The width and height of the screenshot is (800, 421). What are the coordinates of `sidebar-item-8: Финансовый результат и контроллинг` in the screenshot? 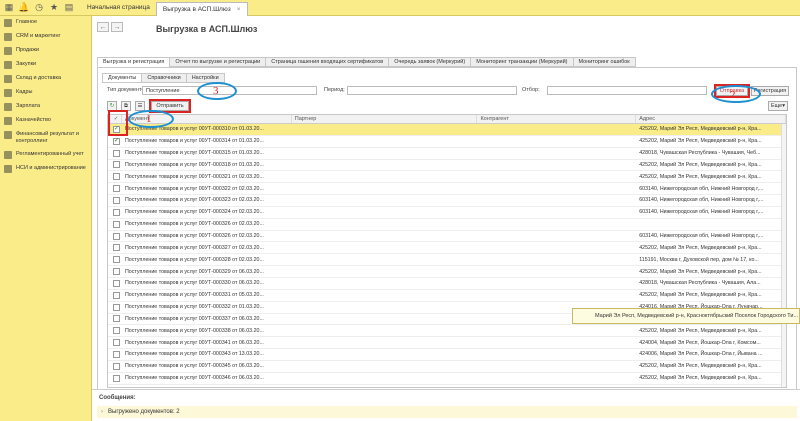 It's located at (45, 138).